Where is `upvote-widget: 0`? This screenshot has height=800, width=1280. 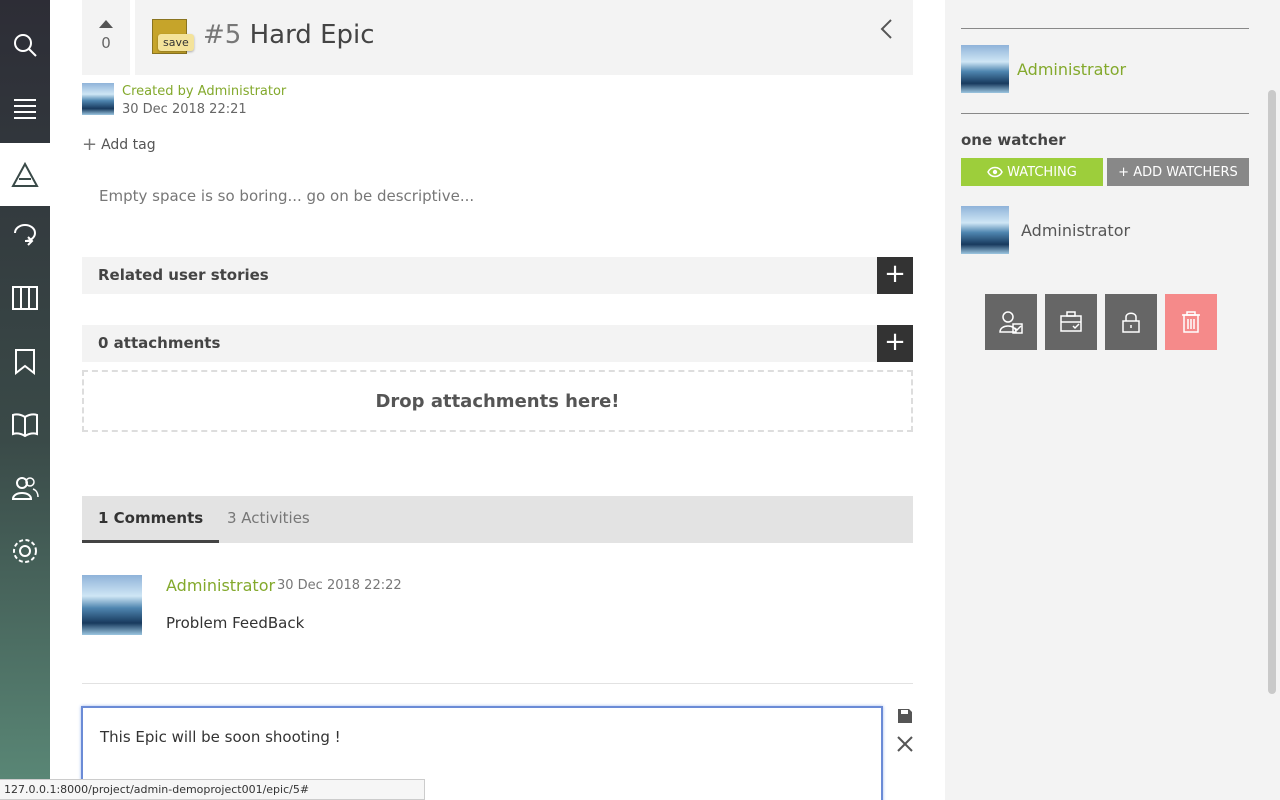
upvote-widget: 0 is located at coordinates (106, 37).